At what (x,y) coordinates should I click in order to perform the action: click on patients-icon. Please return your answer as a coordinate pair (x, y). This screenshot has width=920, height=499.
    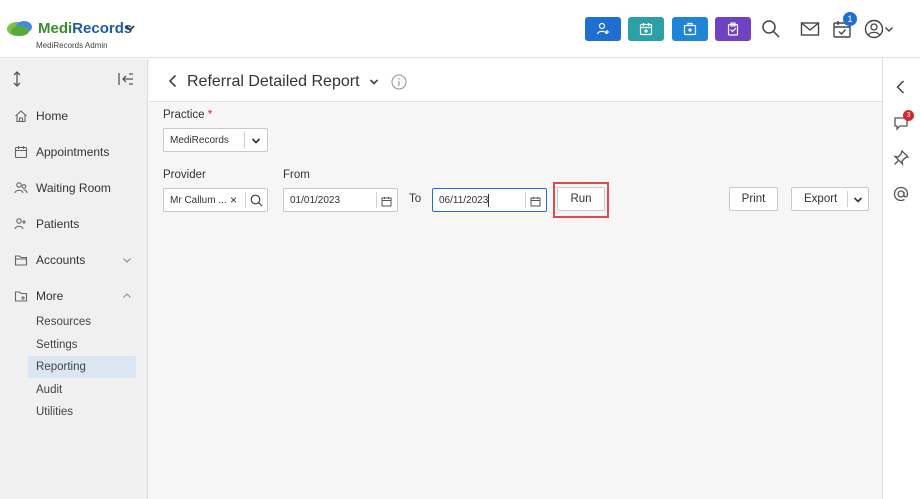
    Looking at the image, I should click on (20, 224).